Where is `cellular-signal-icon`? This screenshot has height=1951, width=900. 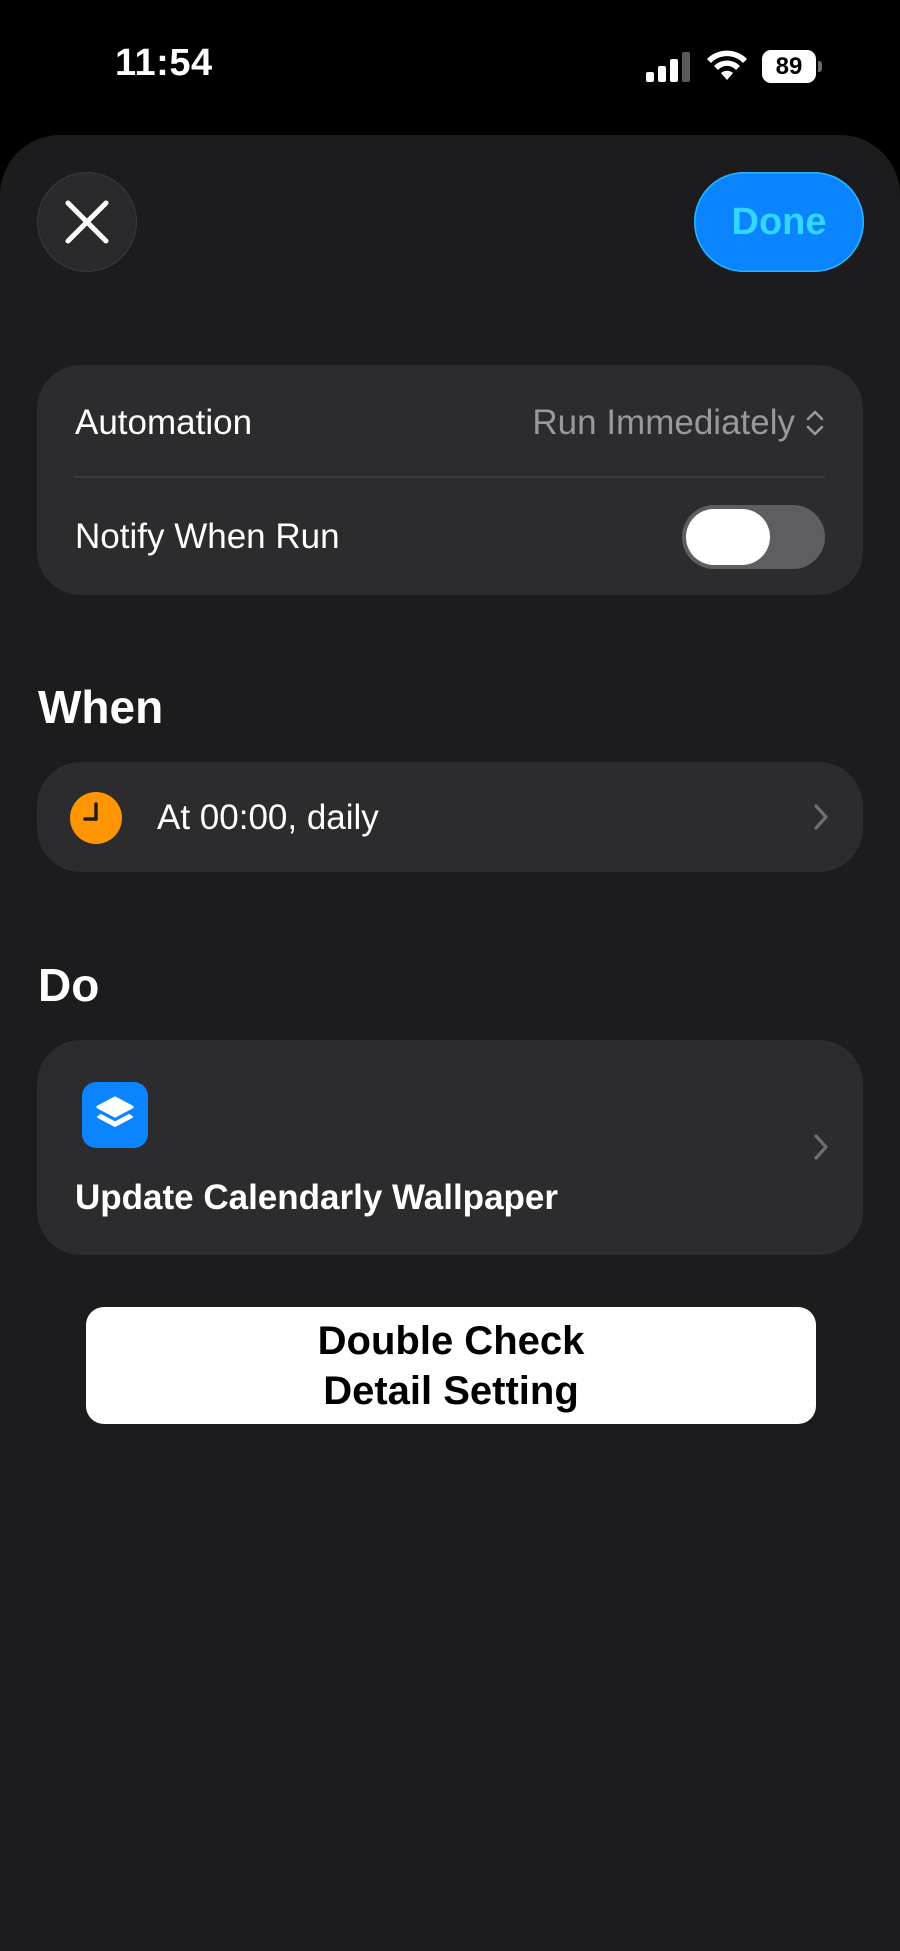 cellular-signal-icon is located at coordinates (668, 67).